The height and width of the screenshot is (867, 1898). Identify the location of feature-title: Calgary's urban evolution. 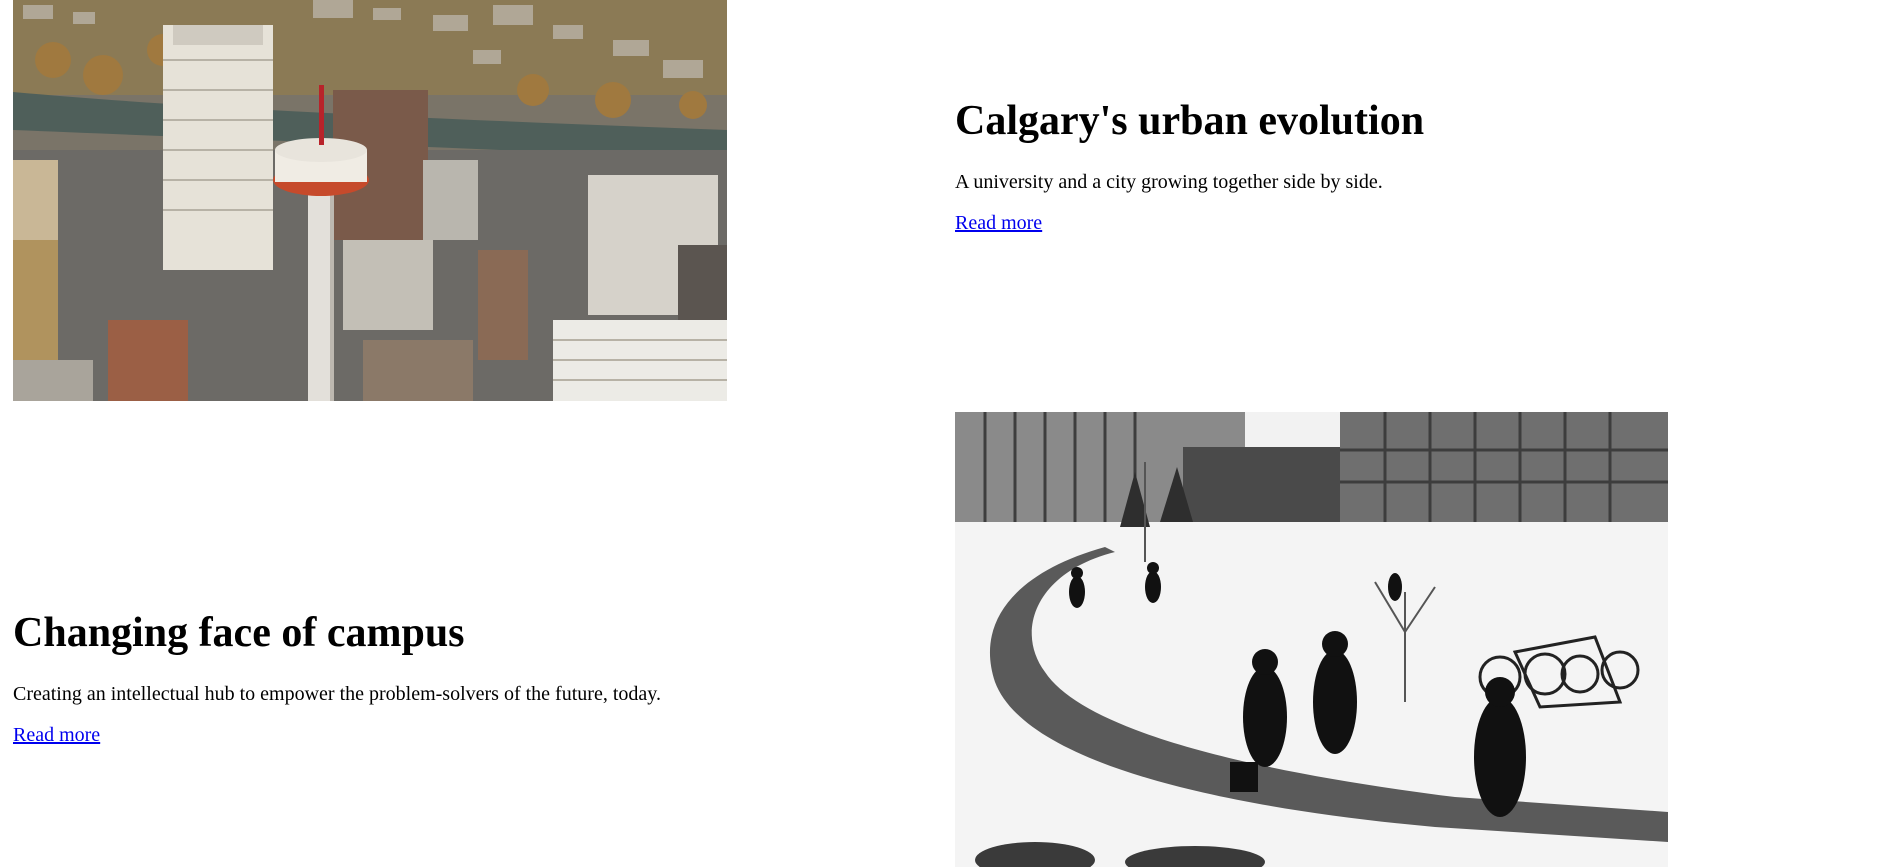
(1190, 121).